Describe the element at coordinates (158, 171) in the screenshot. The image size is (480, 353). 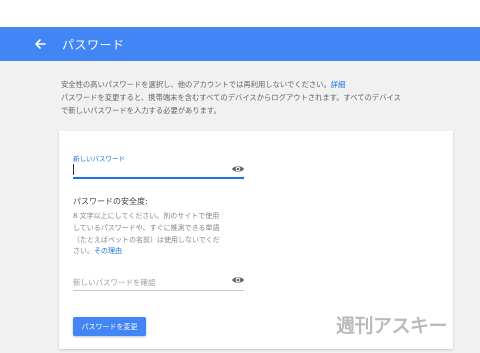
I see `new-password-input` at that location.